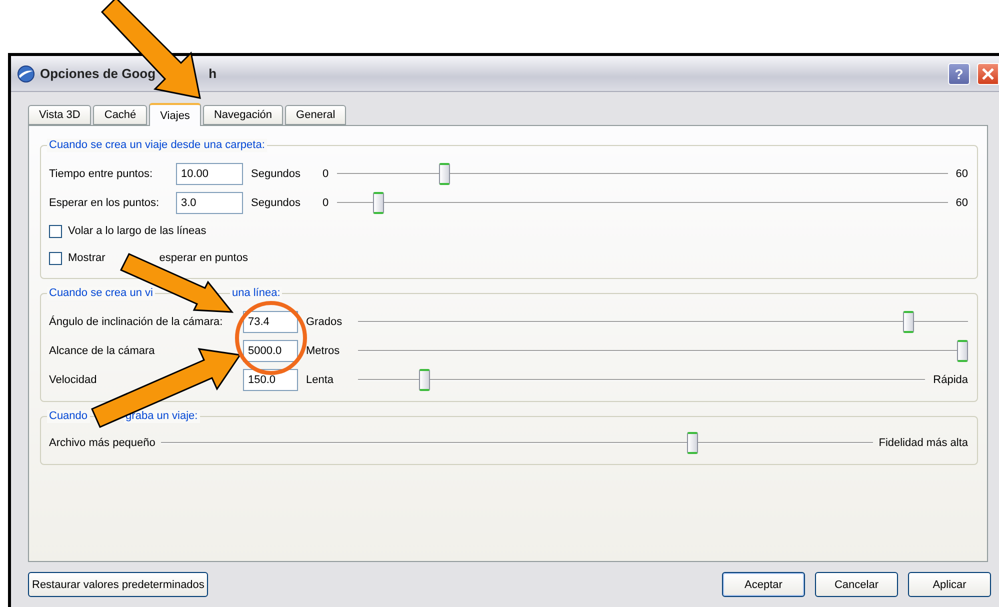 The height and width of the screenshot is (607, 999). What do you see at coordinates (320, 380) in the screenshot?
I see `unit-label: Lenta` at bounding box center [320, 380].